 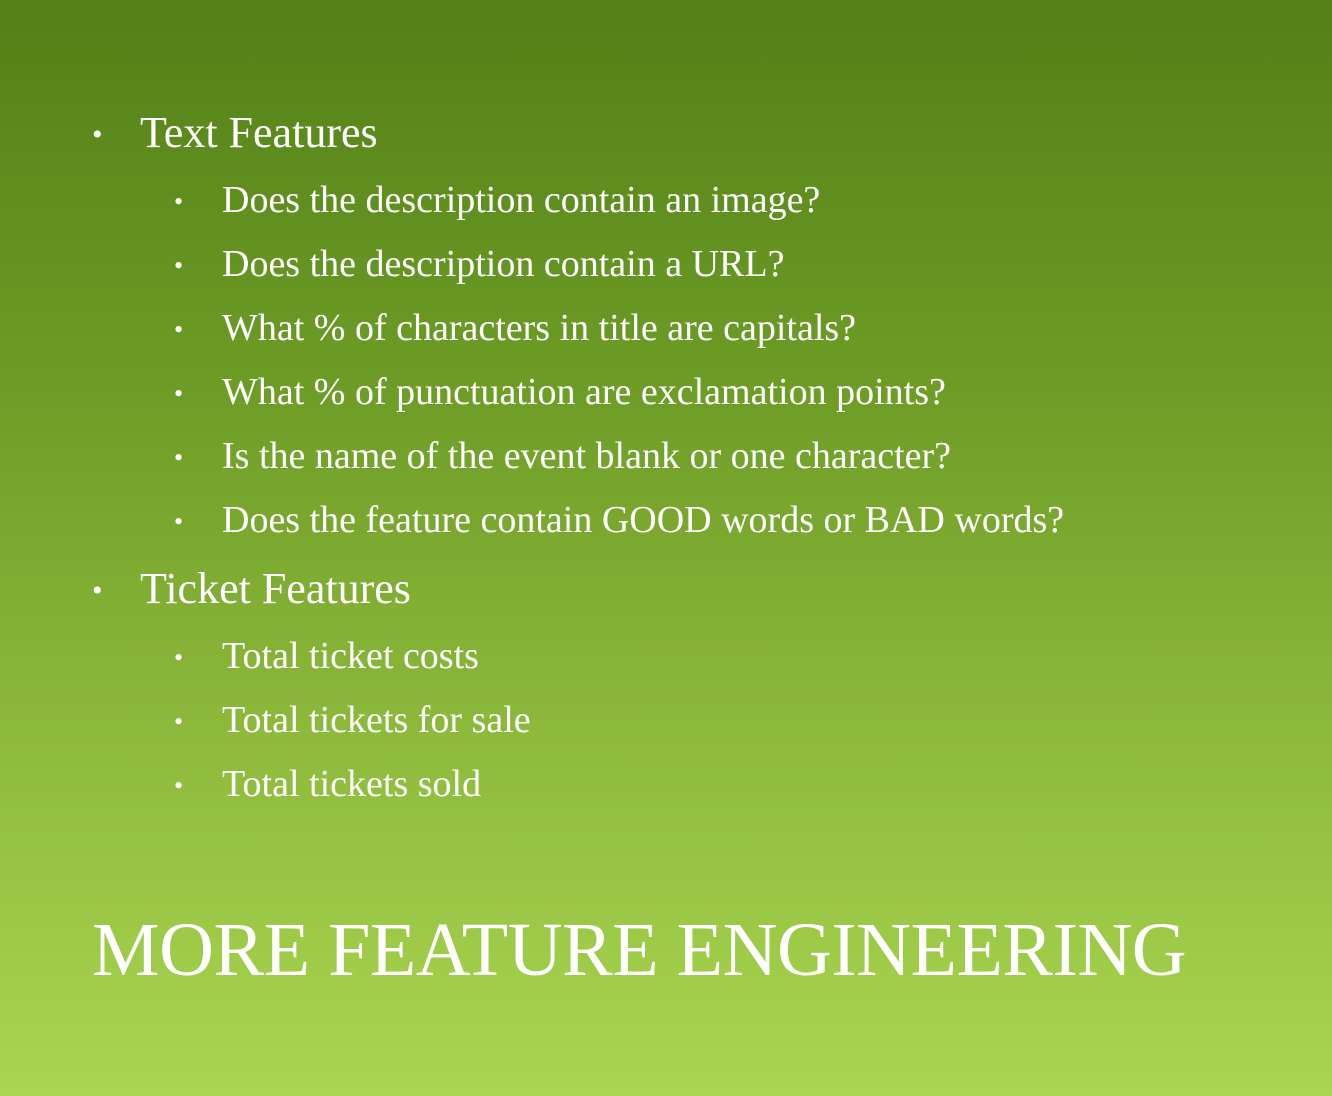 I want to click on list-item-text: Total tickets sold, so click(x=352, y=784).